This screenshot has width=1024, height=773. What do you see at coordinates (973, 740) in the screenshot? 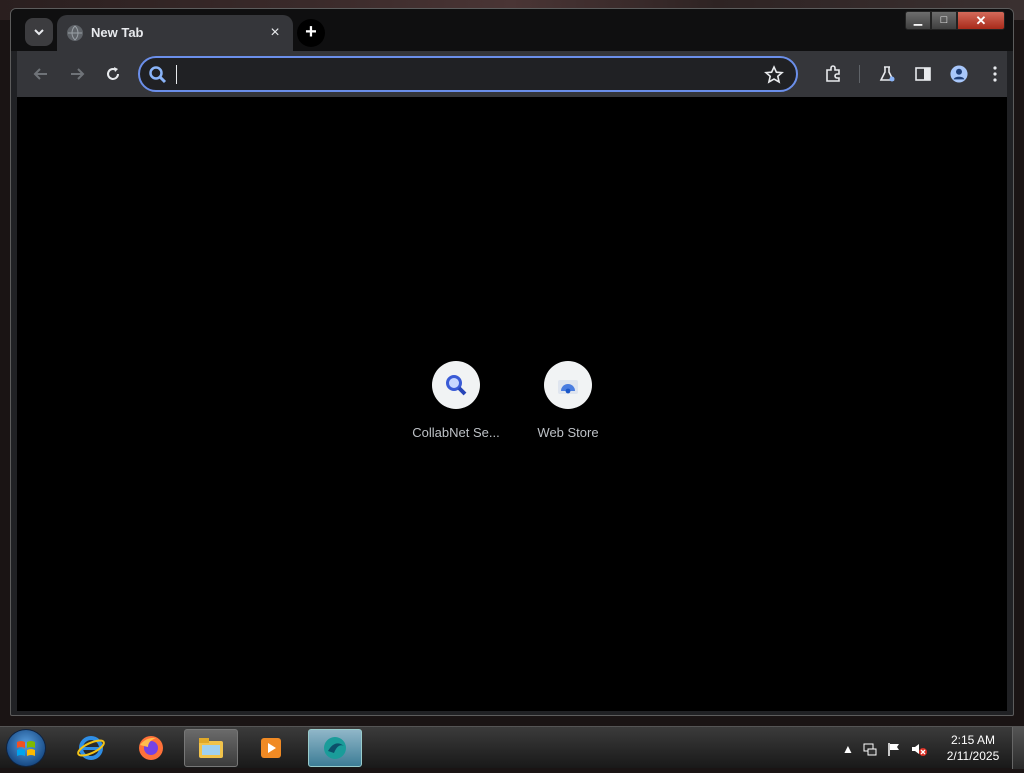
I see `clock-time: 2:15 AM` at bounding box center [973, 740].